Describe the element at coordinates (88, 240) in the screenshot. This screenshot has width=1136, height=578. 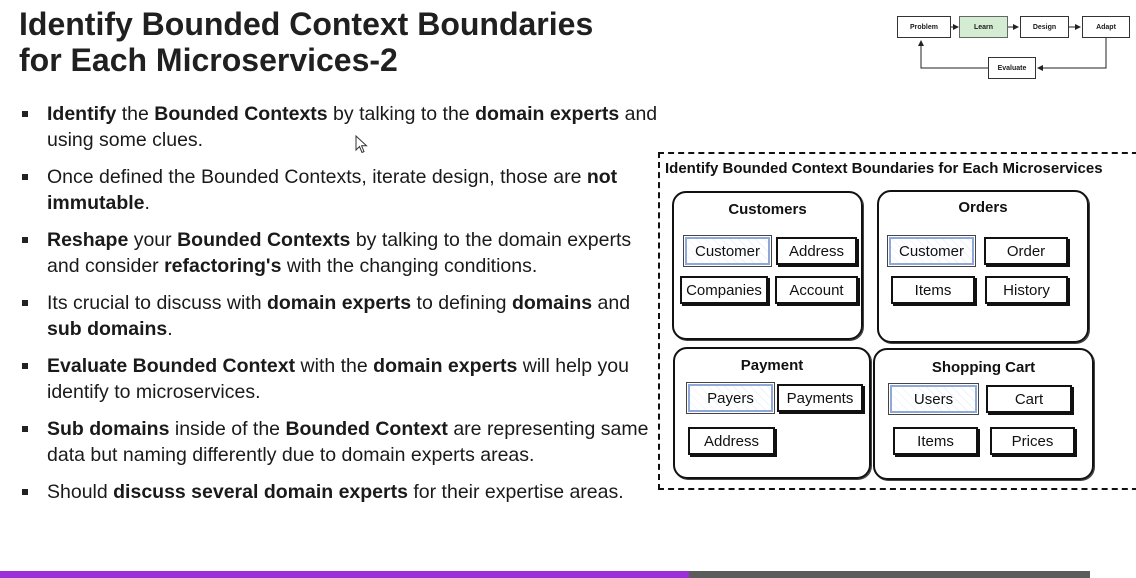
I see `bullet-bold-text: Reshape` at that location.